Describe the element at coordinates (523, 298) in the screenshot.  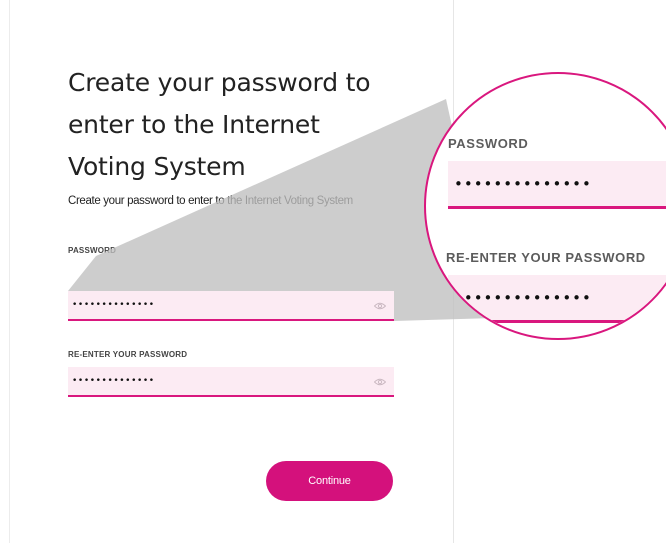
I see `magnifier-reenter-masked-value: ••••••••••••••` at that location.